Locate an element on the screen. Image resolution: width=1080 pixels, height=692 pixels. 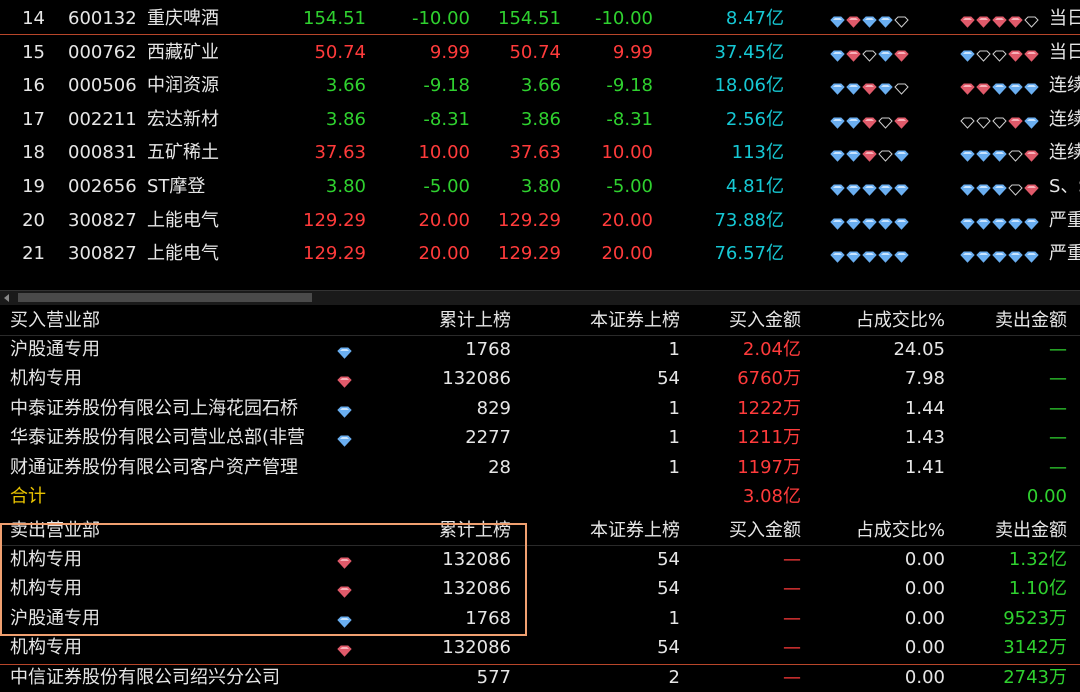
broker-row: 中泰证券股份有限公司上海花园石桥 829 1 1222万 1.44 — is located at coordinates (540, 408).